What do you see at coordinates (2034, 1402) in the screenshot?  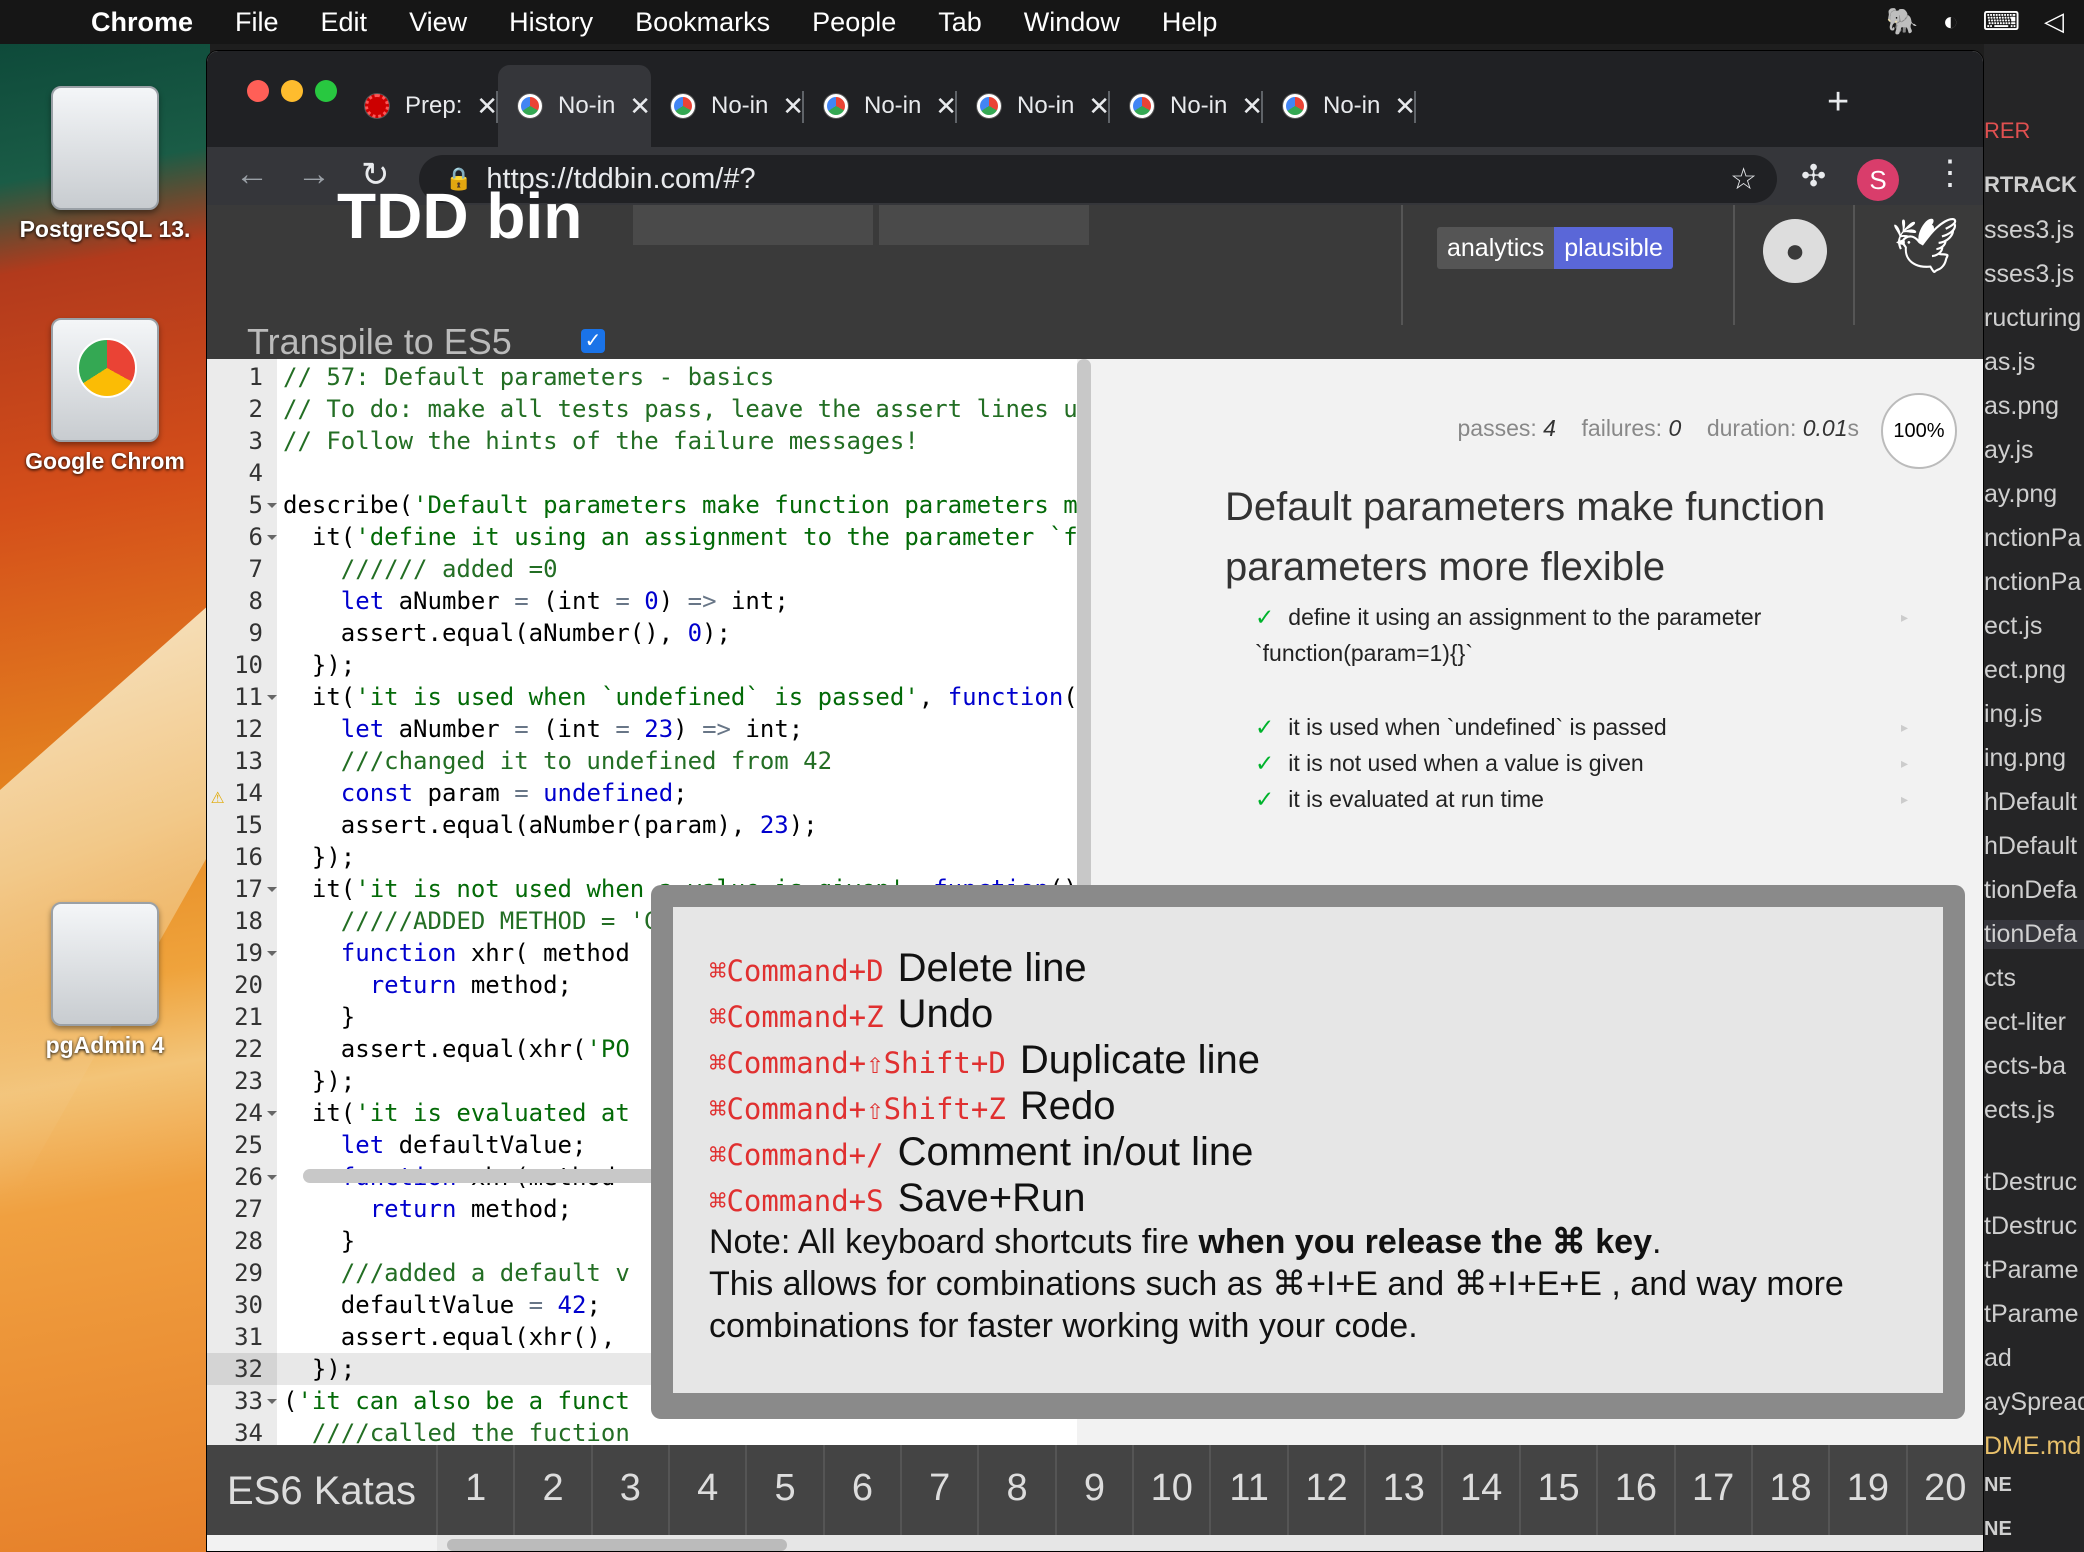 I see `ide-file-entry: aySpread` at bounding box center [2034, 1402].